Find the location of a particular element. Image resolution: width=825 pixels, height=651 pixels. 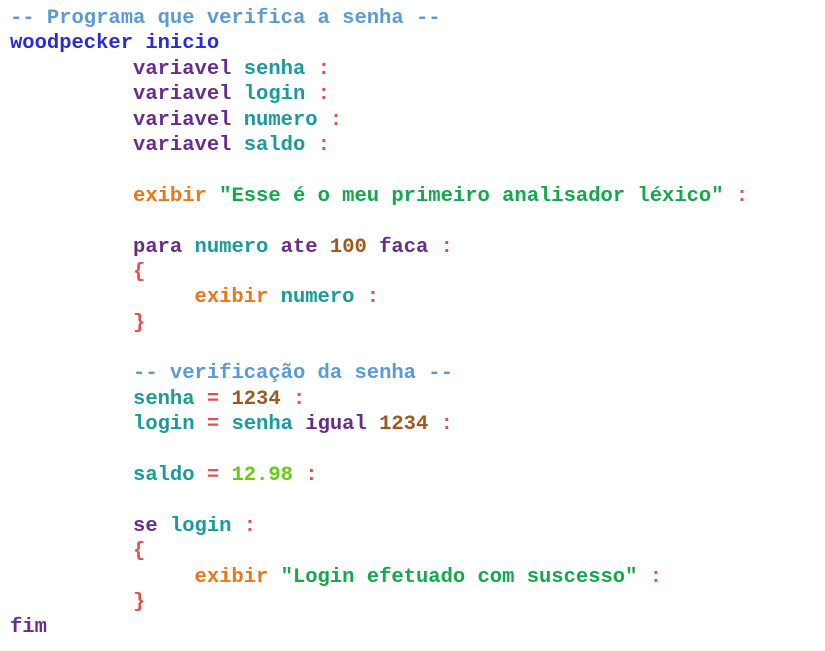

code-token-keyword: igual is located at coordinates (342, 425).